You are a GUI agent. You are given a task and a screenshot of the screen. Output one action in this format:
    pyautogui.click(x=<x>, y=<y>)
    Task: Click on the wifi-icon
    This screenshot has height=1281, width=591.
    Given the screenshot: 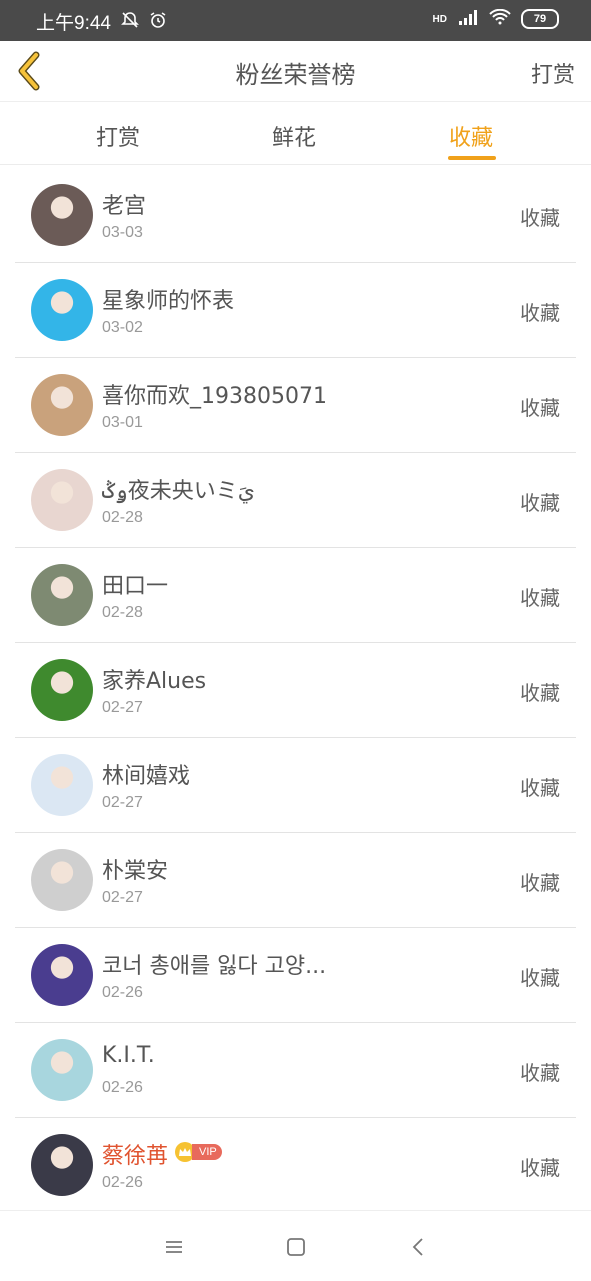 What is the action you would take?
    pyautogui.click(x=500, y=18)
    